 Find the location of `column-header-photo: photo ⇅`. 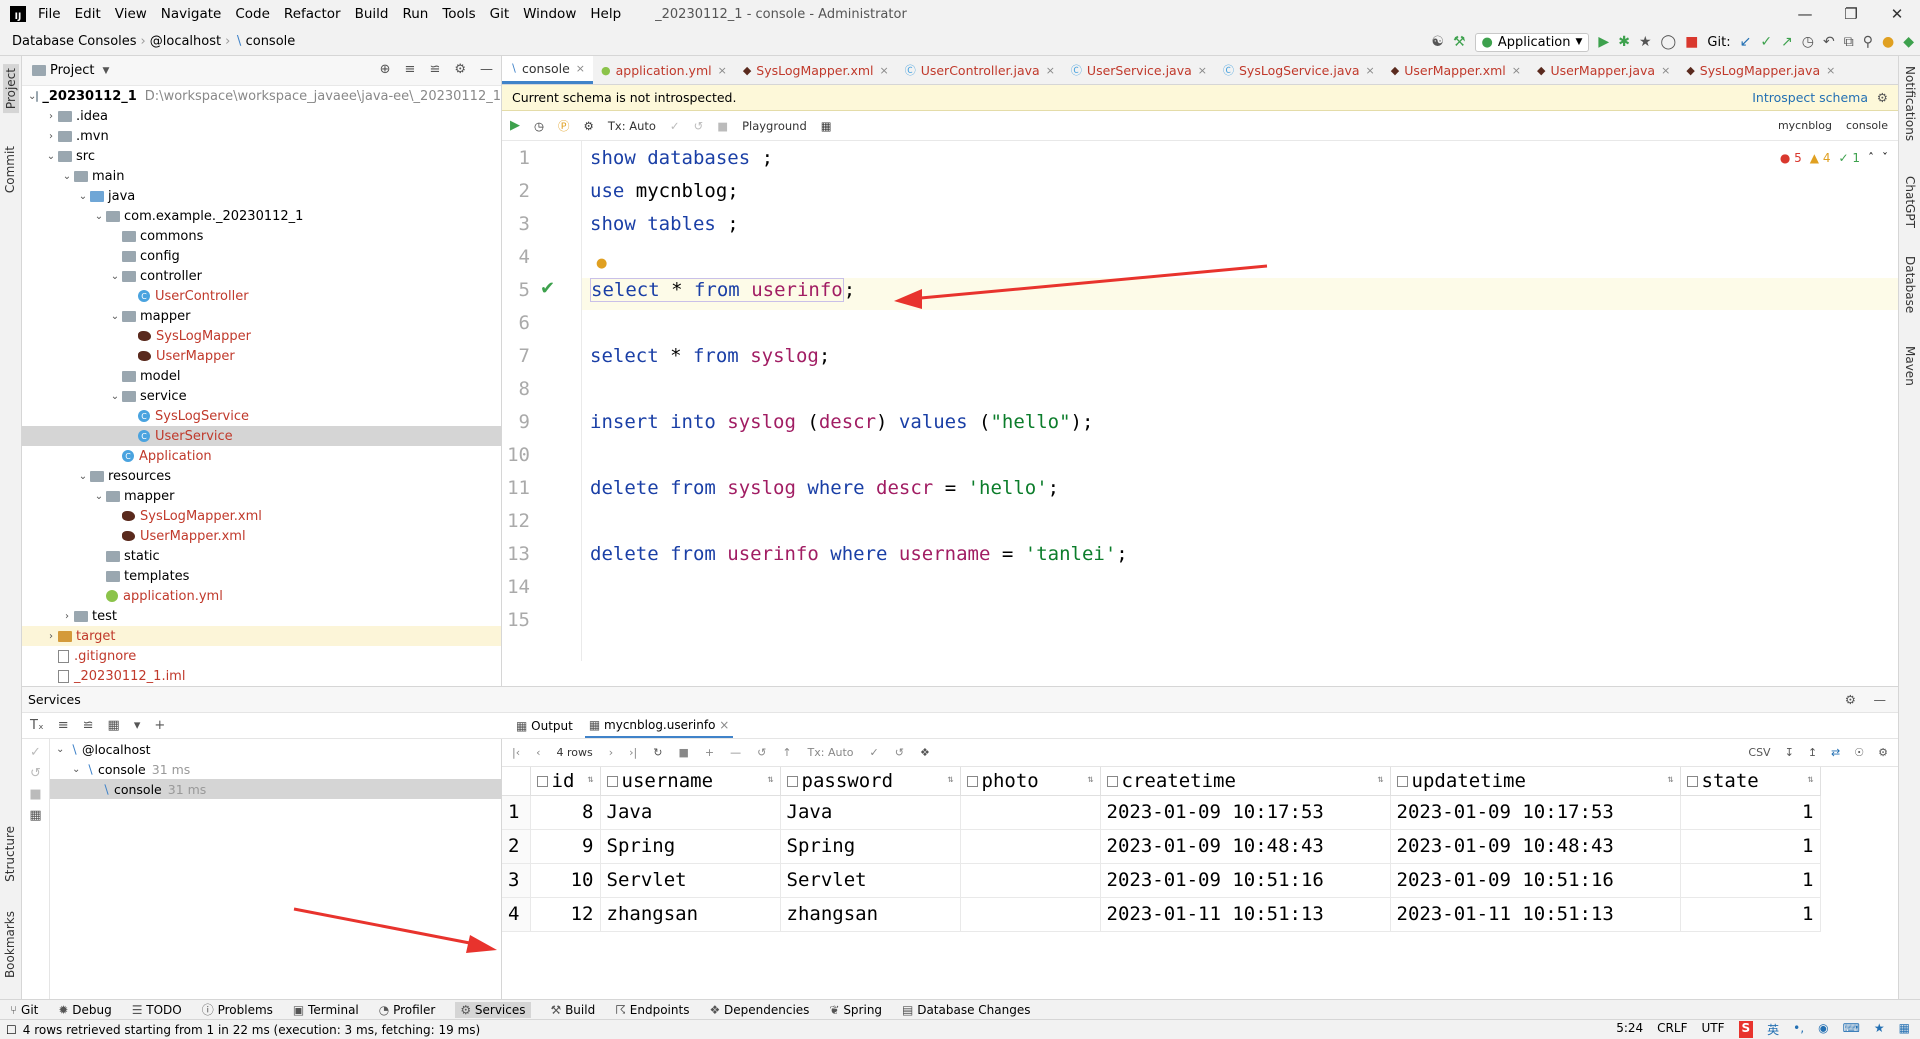

column-header-photo: photo ⇅ is located at coordinates (1030, 781).